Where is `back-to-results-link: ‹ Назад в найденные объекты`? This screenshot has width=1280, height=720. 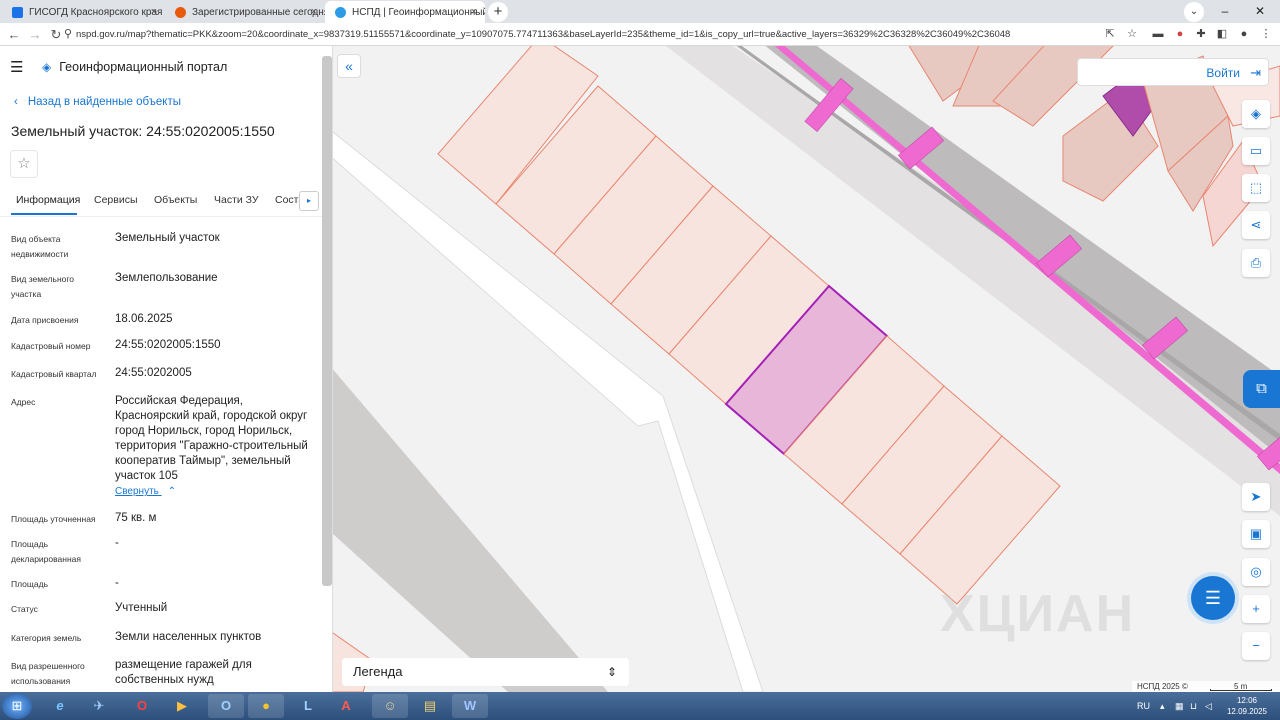
back-to-results-link: ‹ Назад в найденные объекты is located at coordinates (97, 102).